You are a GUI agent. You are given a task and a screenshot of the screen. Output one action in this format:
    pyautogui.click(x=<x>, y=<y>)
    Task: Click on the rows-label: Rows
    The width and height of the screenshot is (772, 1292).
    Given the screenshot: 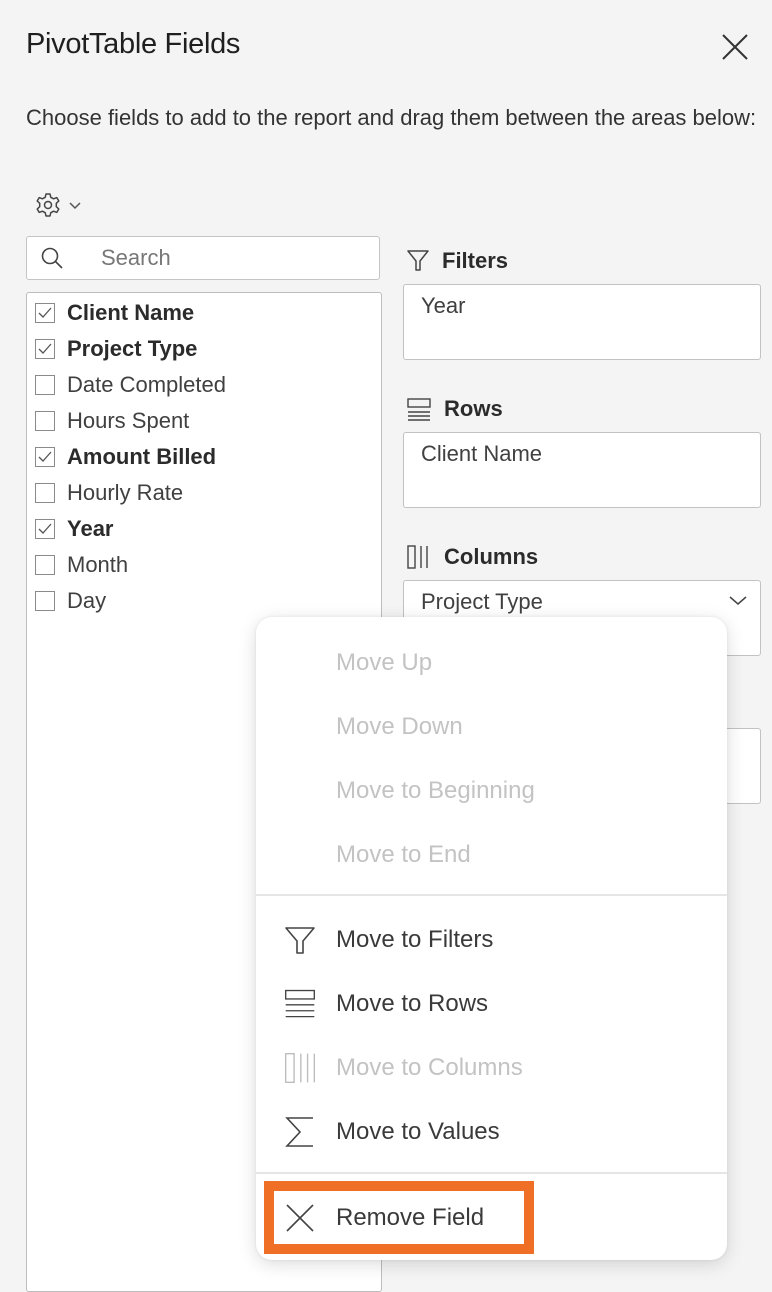 What is the action you would take?
    pyautogui.click(x=473, y=408)
    